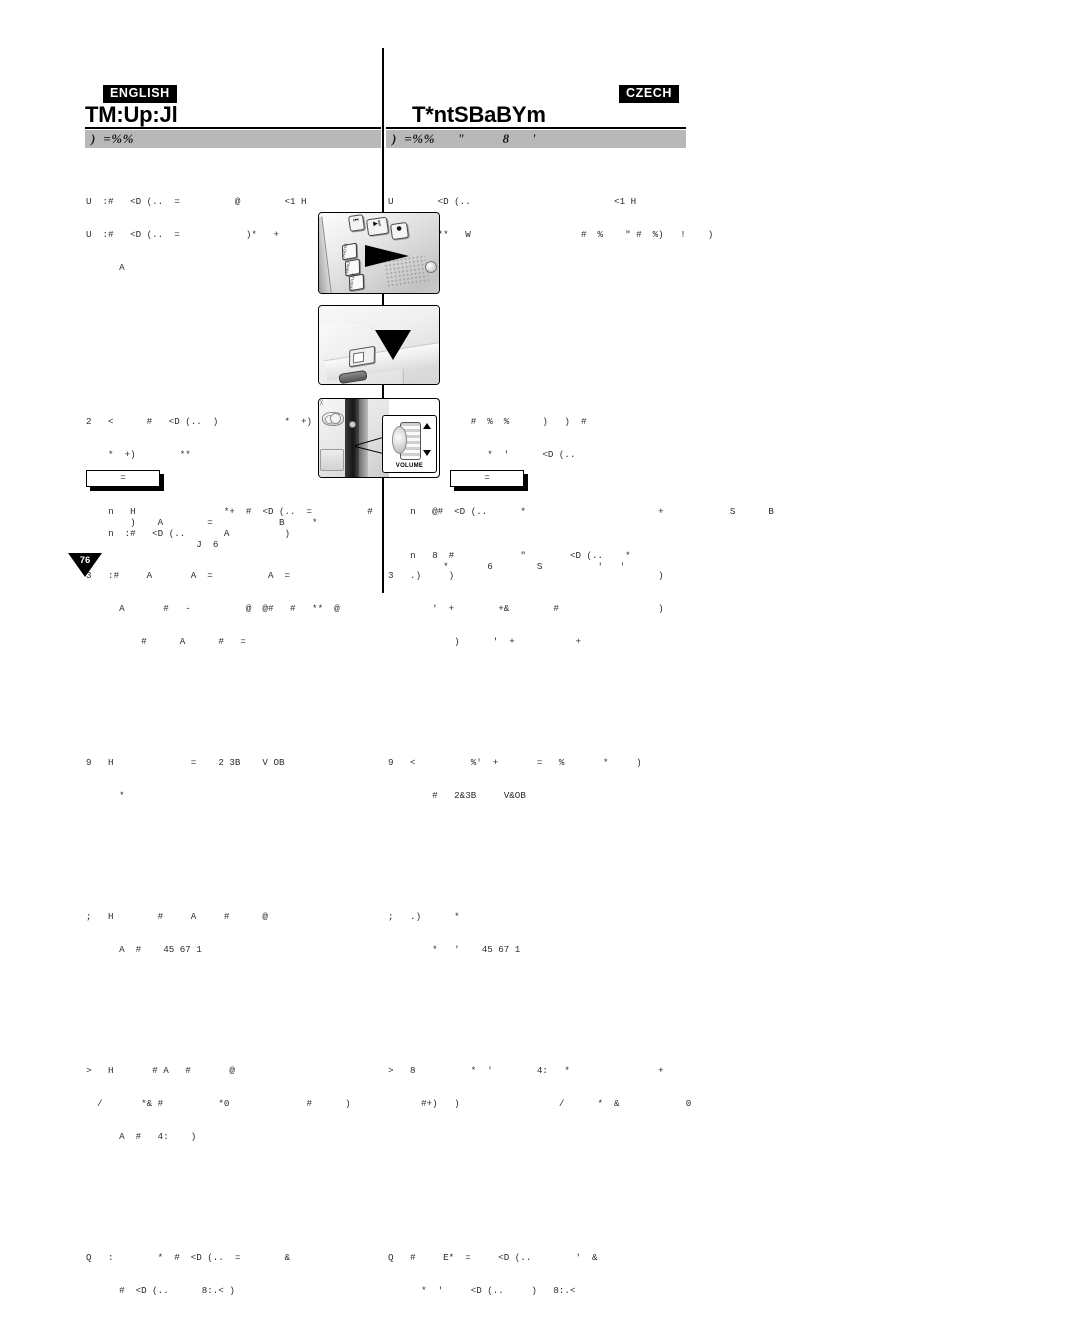  Describe the element at coordinates (649, 94) in the screenshot. I see `language-badge-czech: CZECH` at that location.